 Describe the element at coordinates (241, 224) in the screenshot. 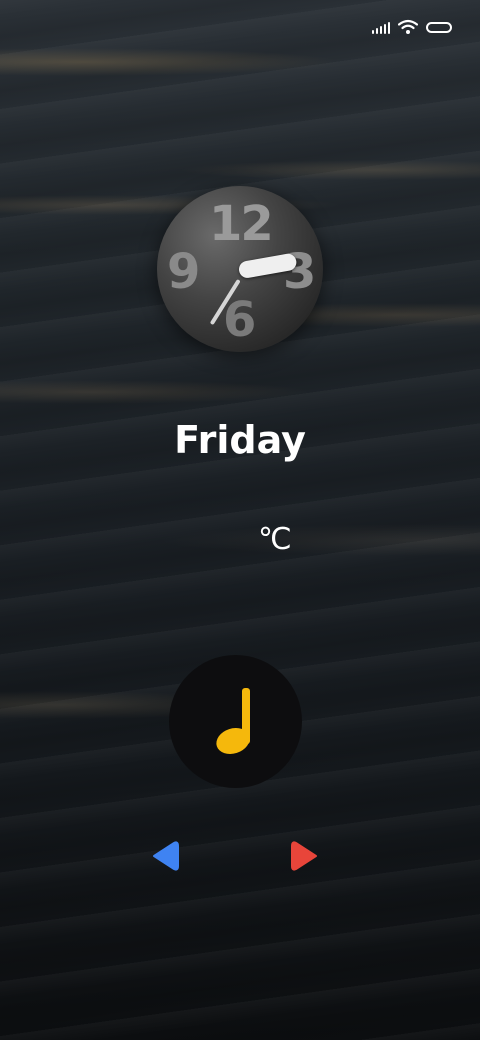

I see `clock-numeral-12: 12` at that location.